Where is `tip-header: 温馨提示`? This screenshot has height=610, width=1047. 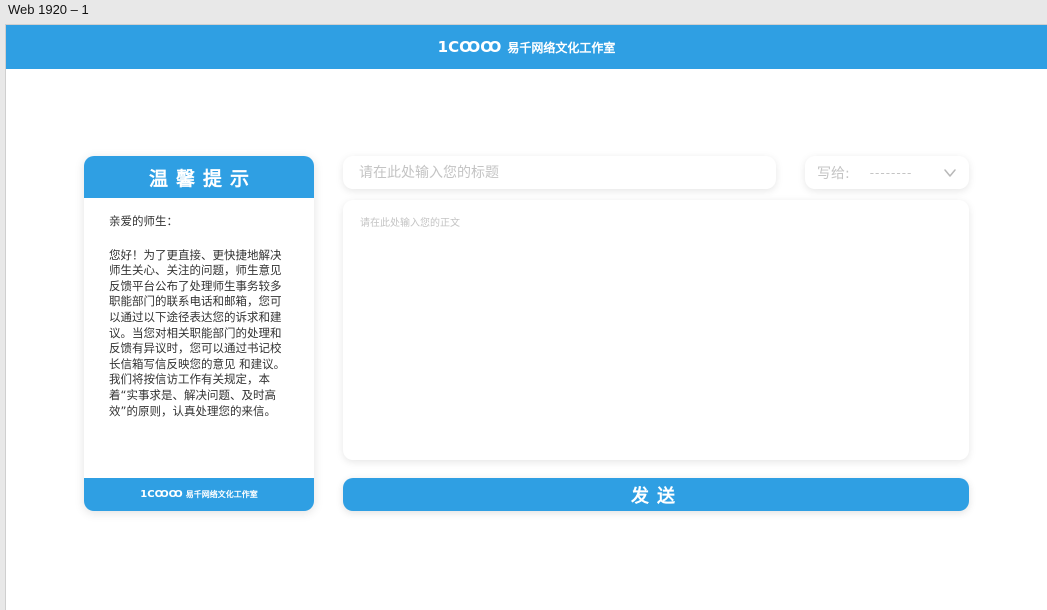
tip-header: 温馨提示 is located at coordinates (199, 177).